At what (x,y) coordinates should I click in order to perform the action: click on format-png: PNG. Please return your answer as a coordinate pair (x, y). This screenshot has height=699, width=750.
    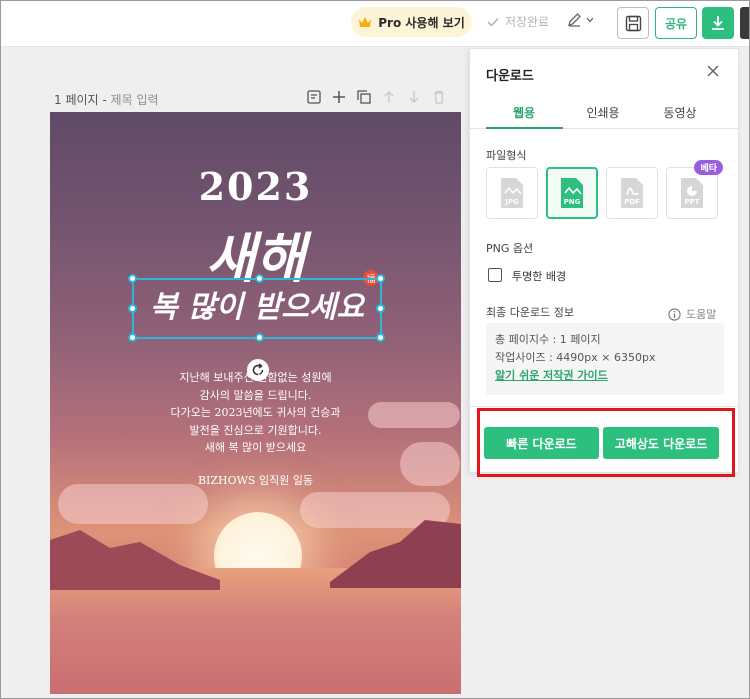
    Looking at the image, I should click on (572, 193).